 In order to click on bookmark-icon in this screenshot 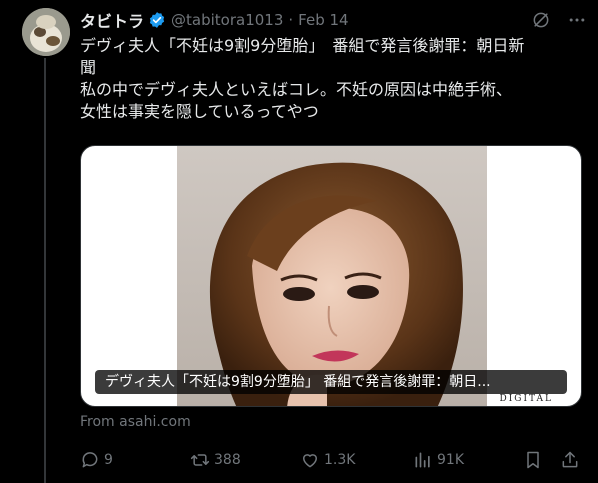, I will do `click(533, 460)`.